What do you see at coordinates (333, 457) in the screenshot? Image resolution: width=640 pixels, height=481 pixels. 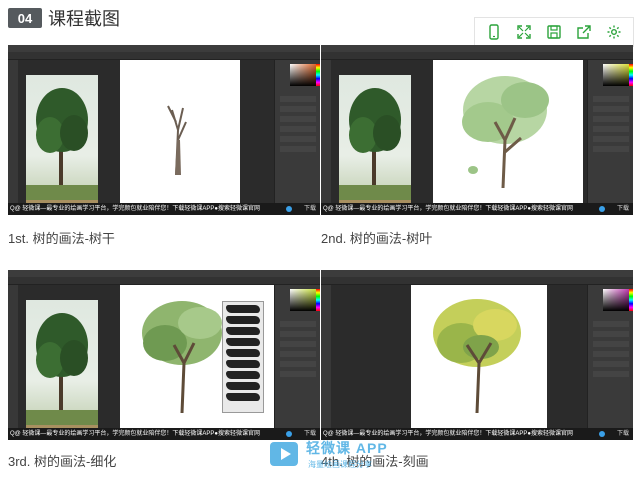 I see `watermark: 轻微课 APP 海量绘画课程分享` at bounding box center [333, 457].